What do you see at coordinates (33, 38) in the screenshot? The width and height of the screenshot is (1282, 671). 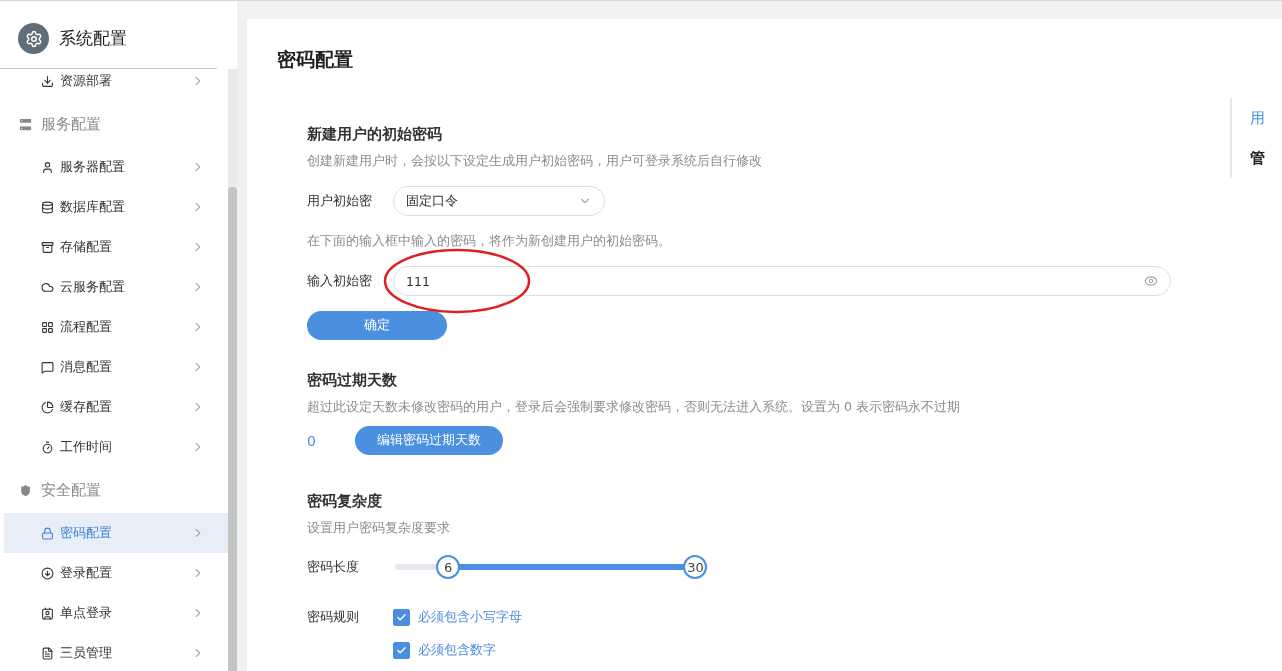 I see `gear-icon` at bounding box center [33, 38].